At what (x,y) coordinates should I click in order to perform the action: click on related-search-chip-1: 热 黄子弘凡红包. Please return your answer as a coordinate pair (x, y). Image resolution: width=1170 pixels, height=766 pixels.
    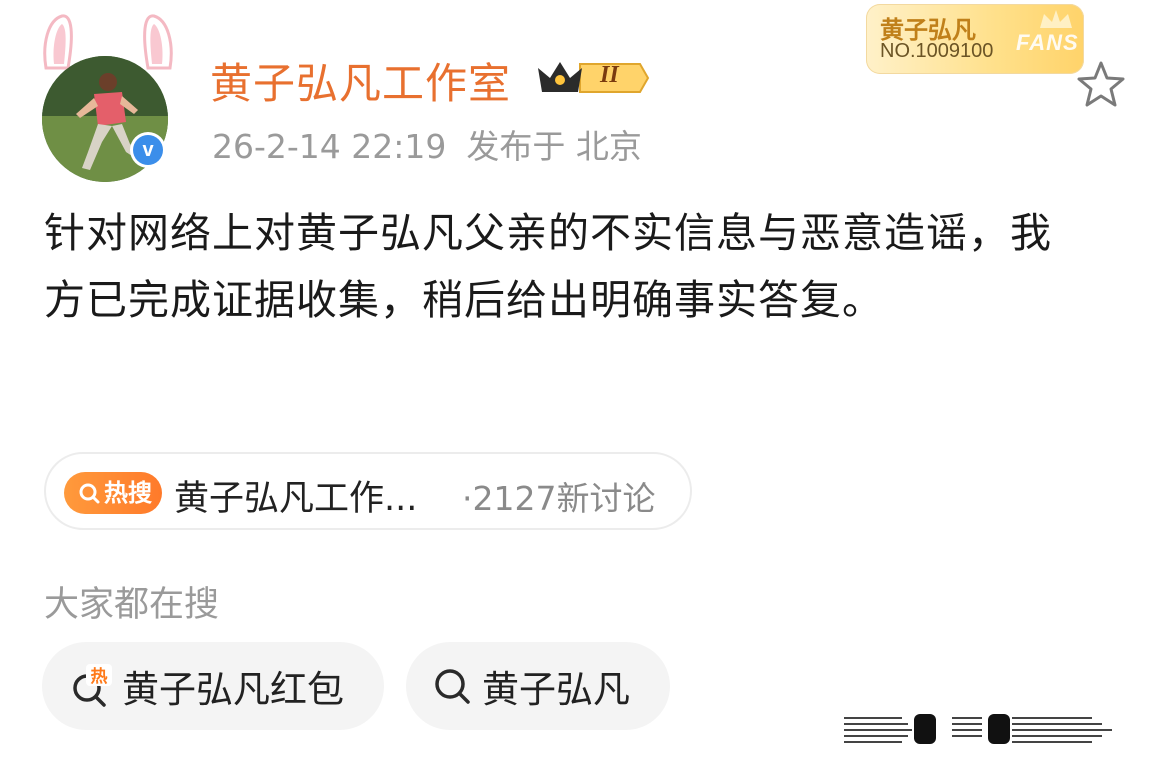
    Looking at the image, I should click on (213, 686).